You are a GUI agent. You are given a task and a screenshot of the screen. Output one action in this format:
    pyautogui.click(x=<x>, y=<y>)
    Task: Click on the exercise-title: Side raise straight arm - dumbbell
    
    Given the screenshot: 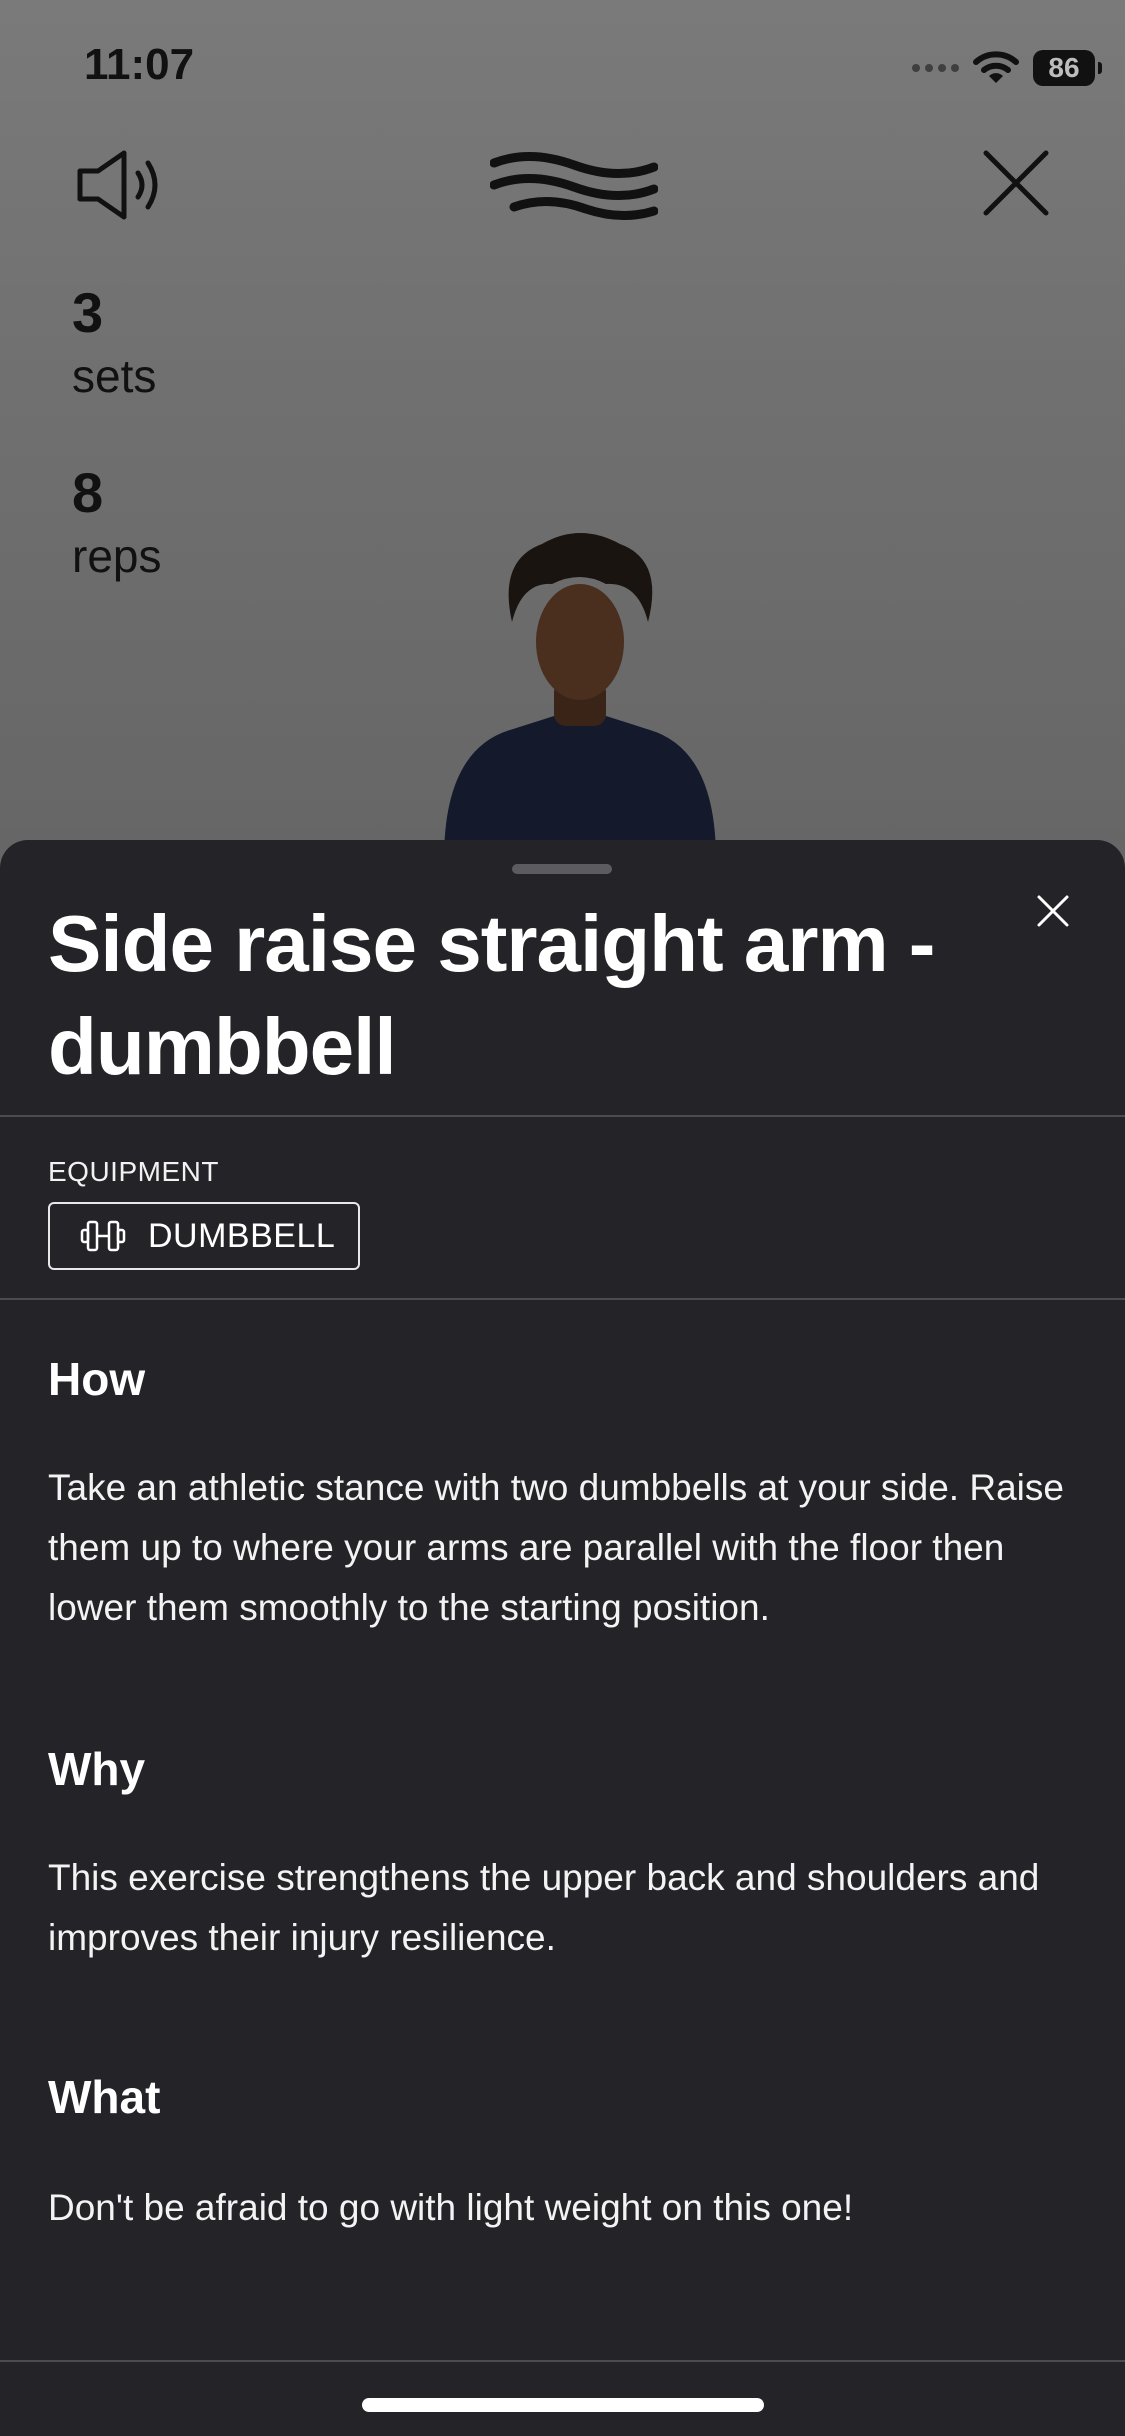 What is the action you would take?
    pyautogui.click(x=491, y=995)
    